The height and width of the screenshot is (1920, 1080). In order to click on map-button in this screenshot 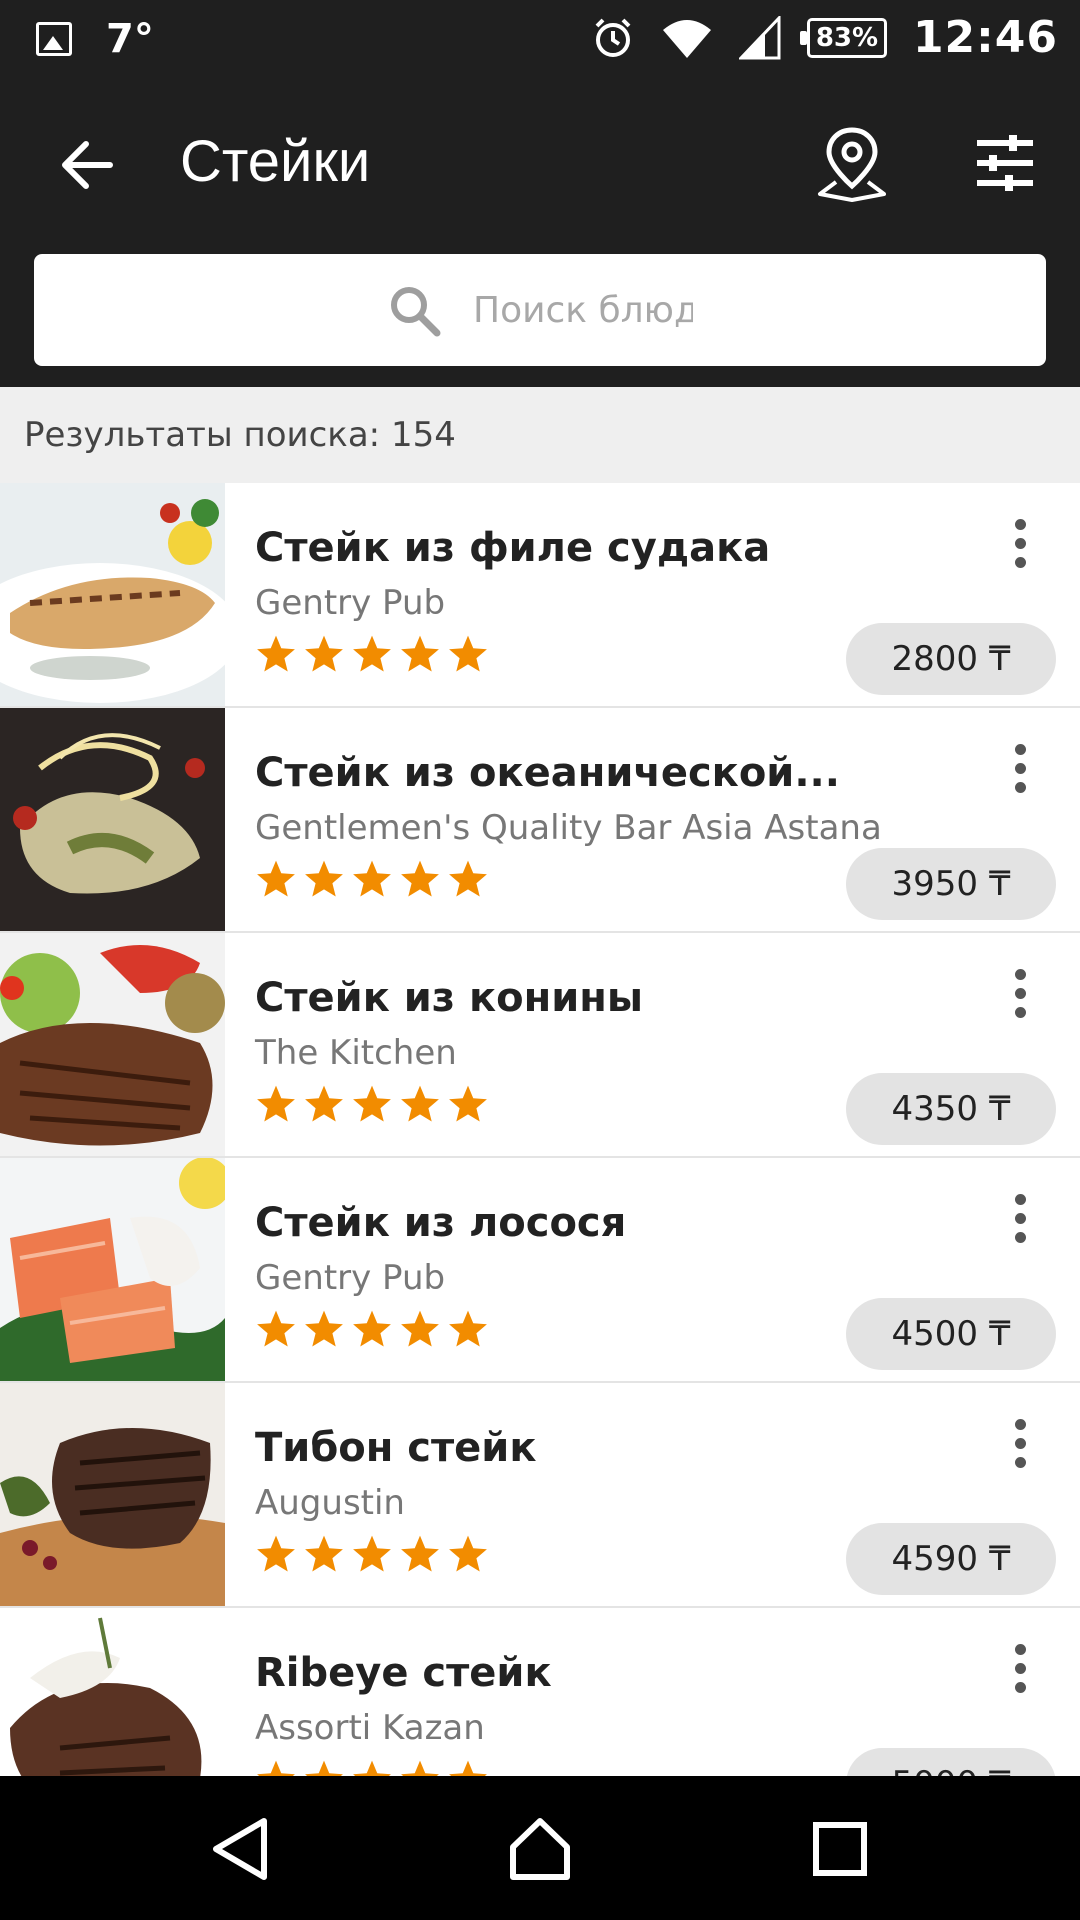, I will do `click(852, 163)`.